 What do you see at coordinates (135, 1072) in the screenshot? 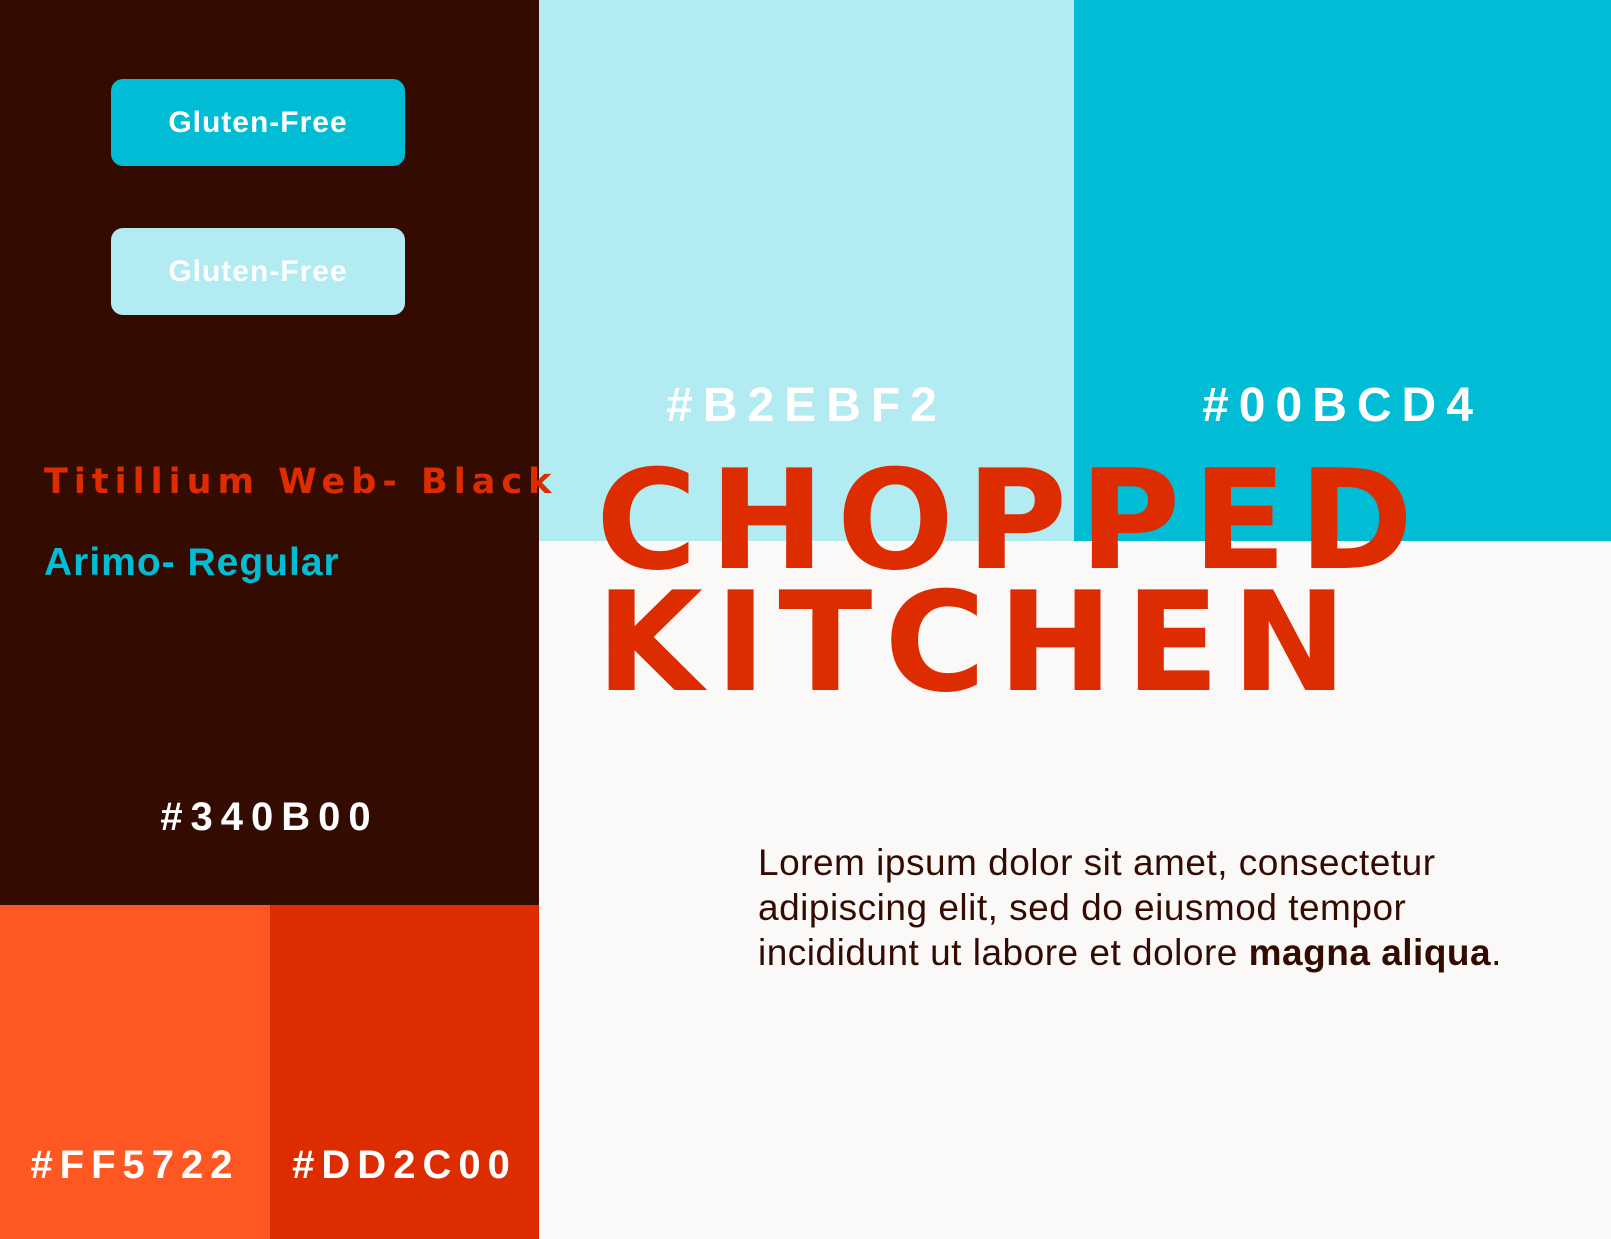
I see `swatch-orange` at bounding box center [135, 1072].